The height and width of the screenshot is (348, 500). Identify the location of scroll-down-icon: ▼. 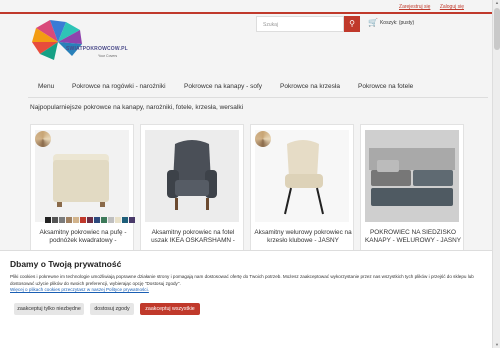
(497, 345).